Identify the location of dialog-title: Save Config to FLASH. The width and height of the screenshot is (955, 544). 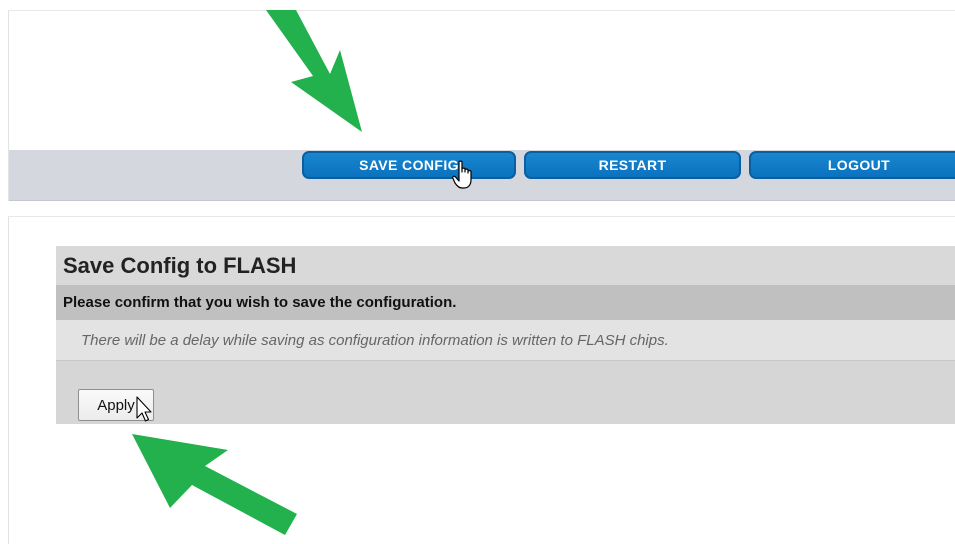
(505, 265).